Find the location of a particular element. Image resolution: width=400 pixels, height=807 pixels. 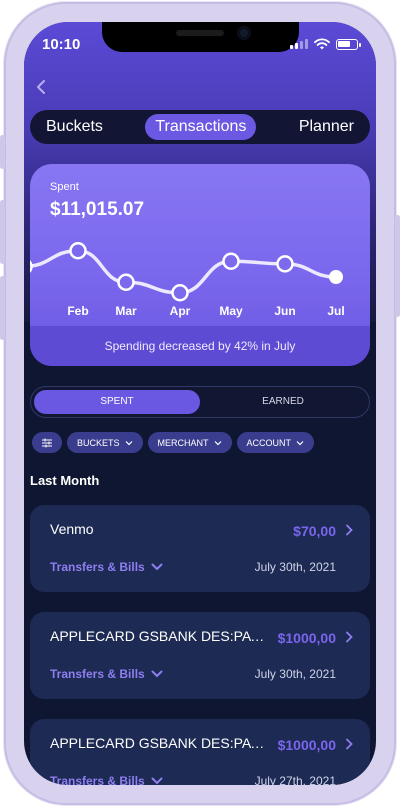

front-camera is located at coordinates (244, 33).